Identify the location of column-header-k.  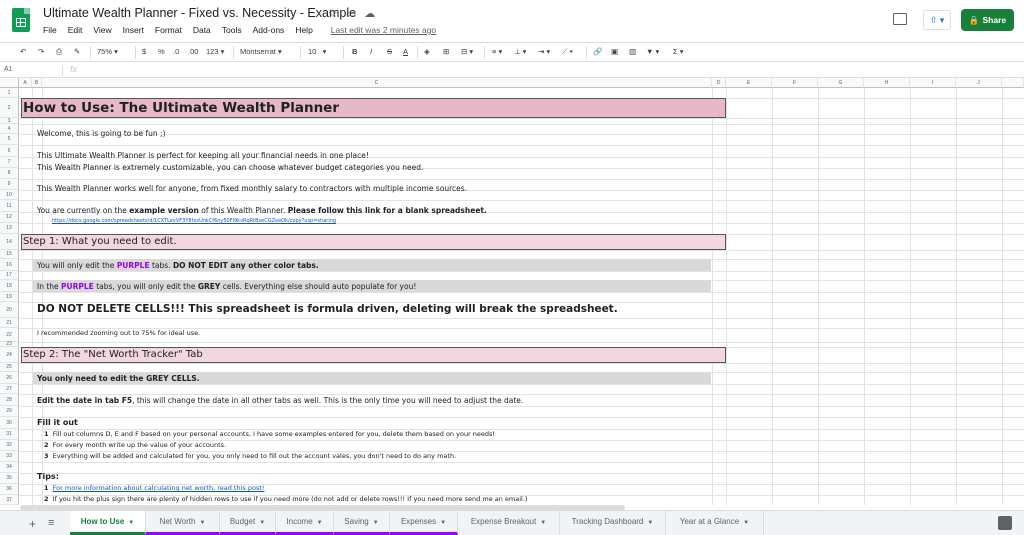
(1013, 83).